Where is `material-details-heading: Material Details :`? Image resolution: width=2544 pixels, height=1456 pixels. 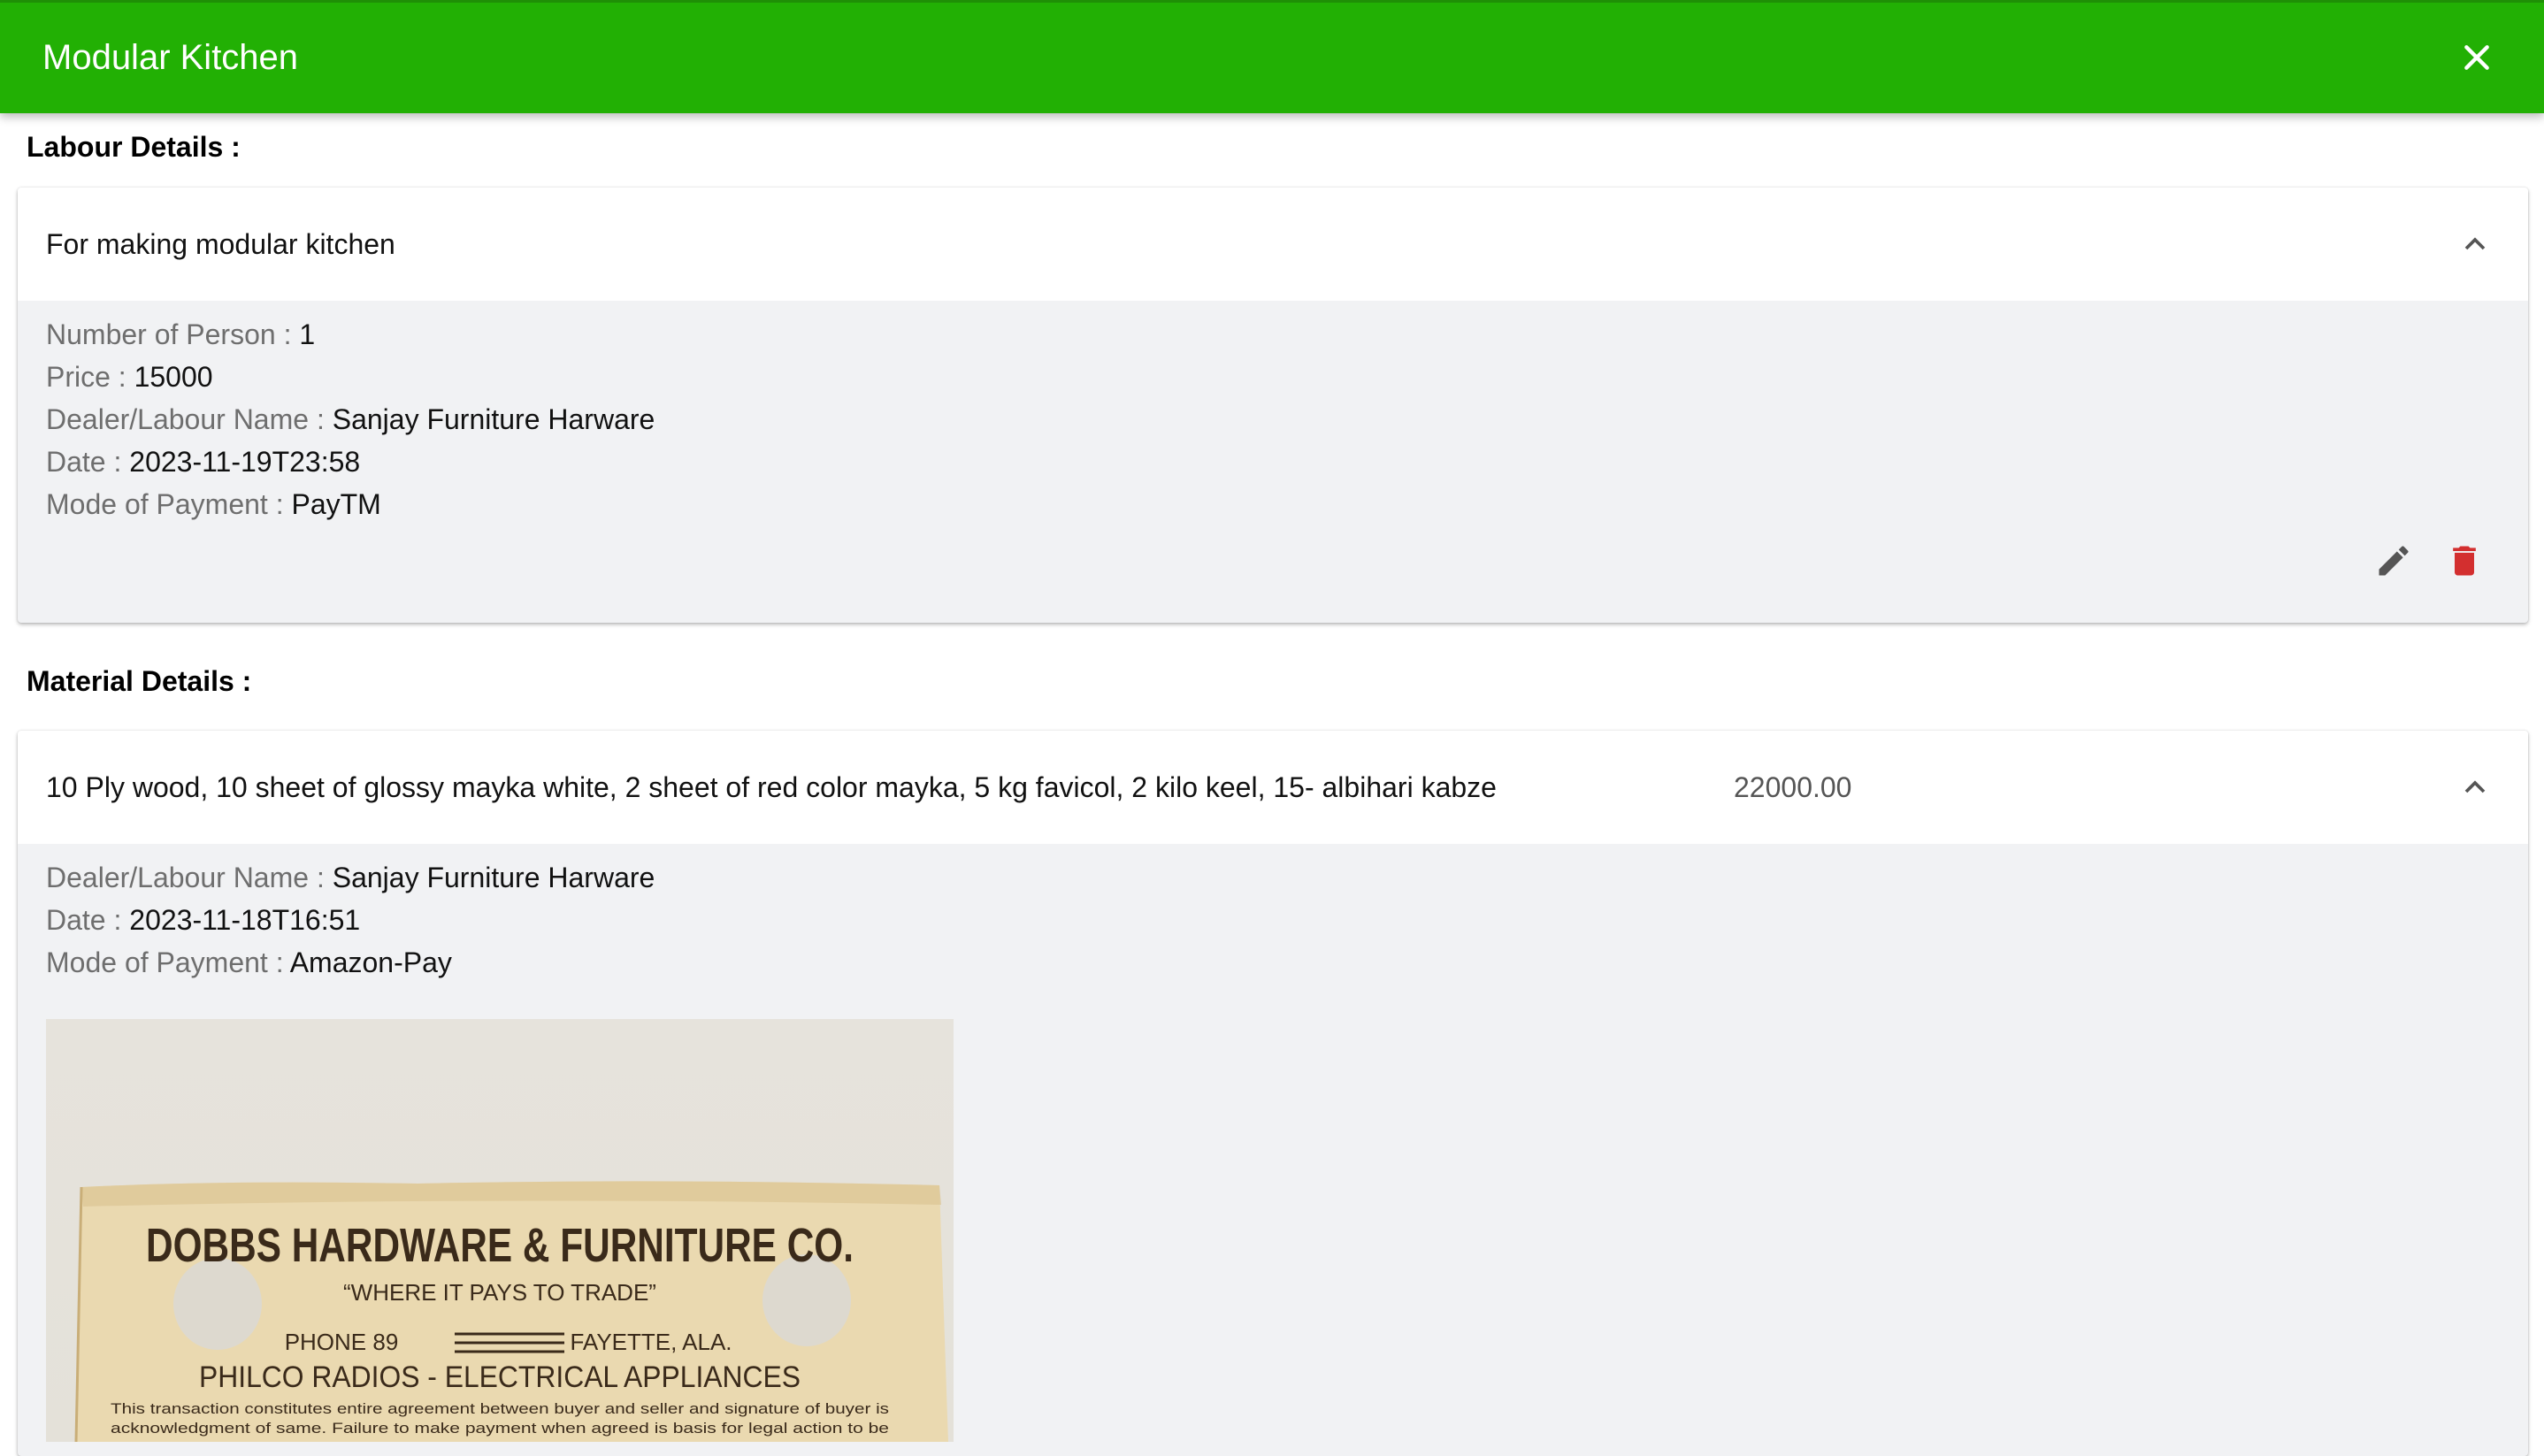 material-details-heading: Material Details : is located at coordinates (139, 681).